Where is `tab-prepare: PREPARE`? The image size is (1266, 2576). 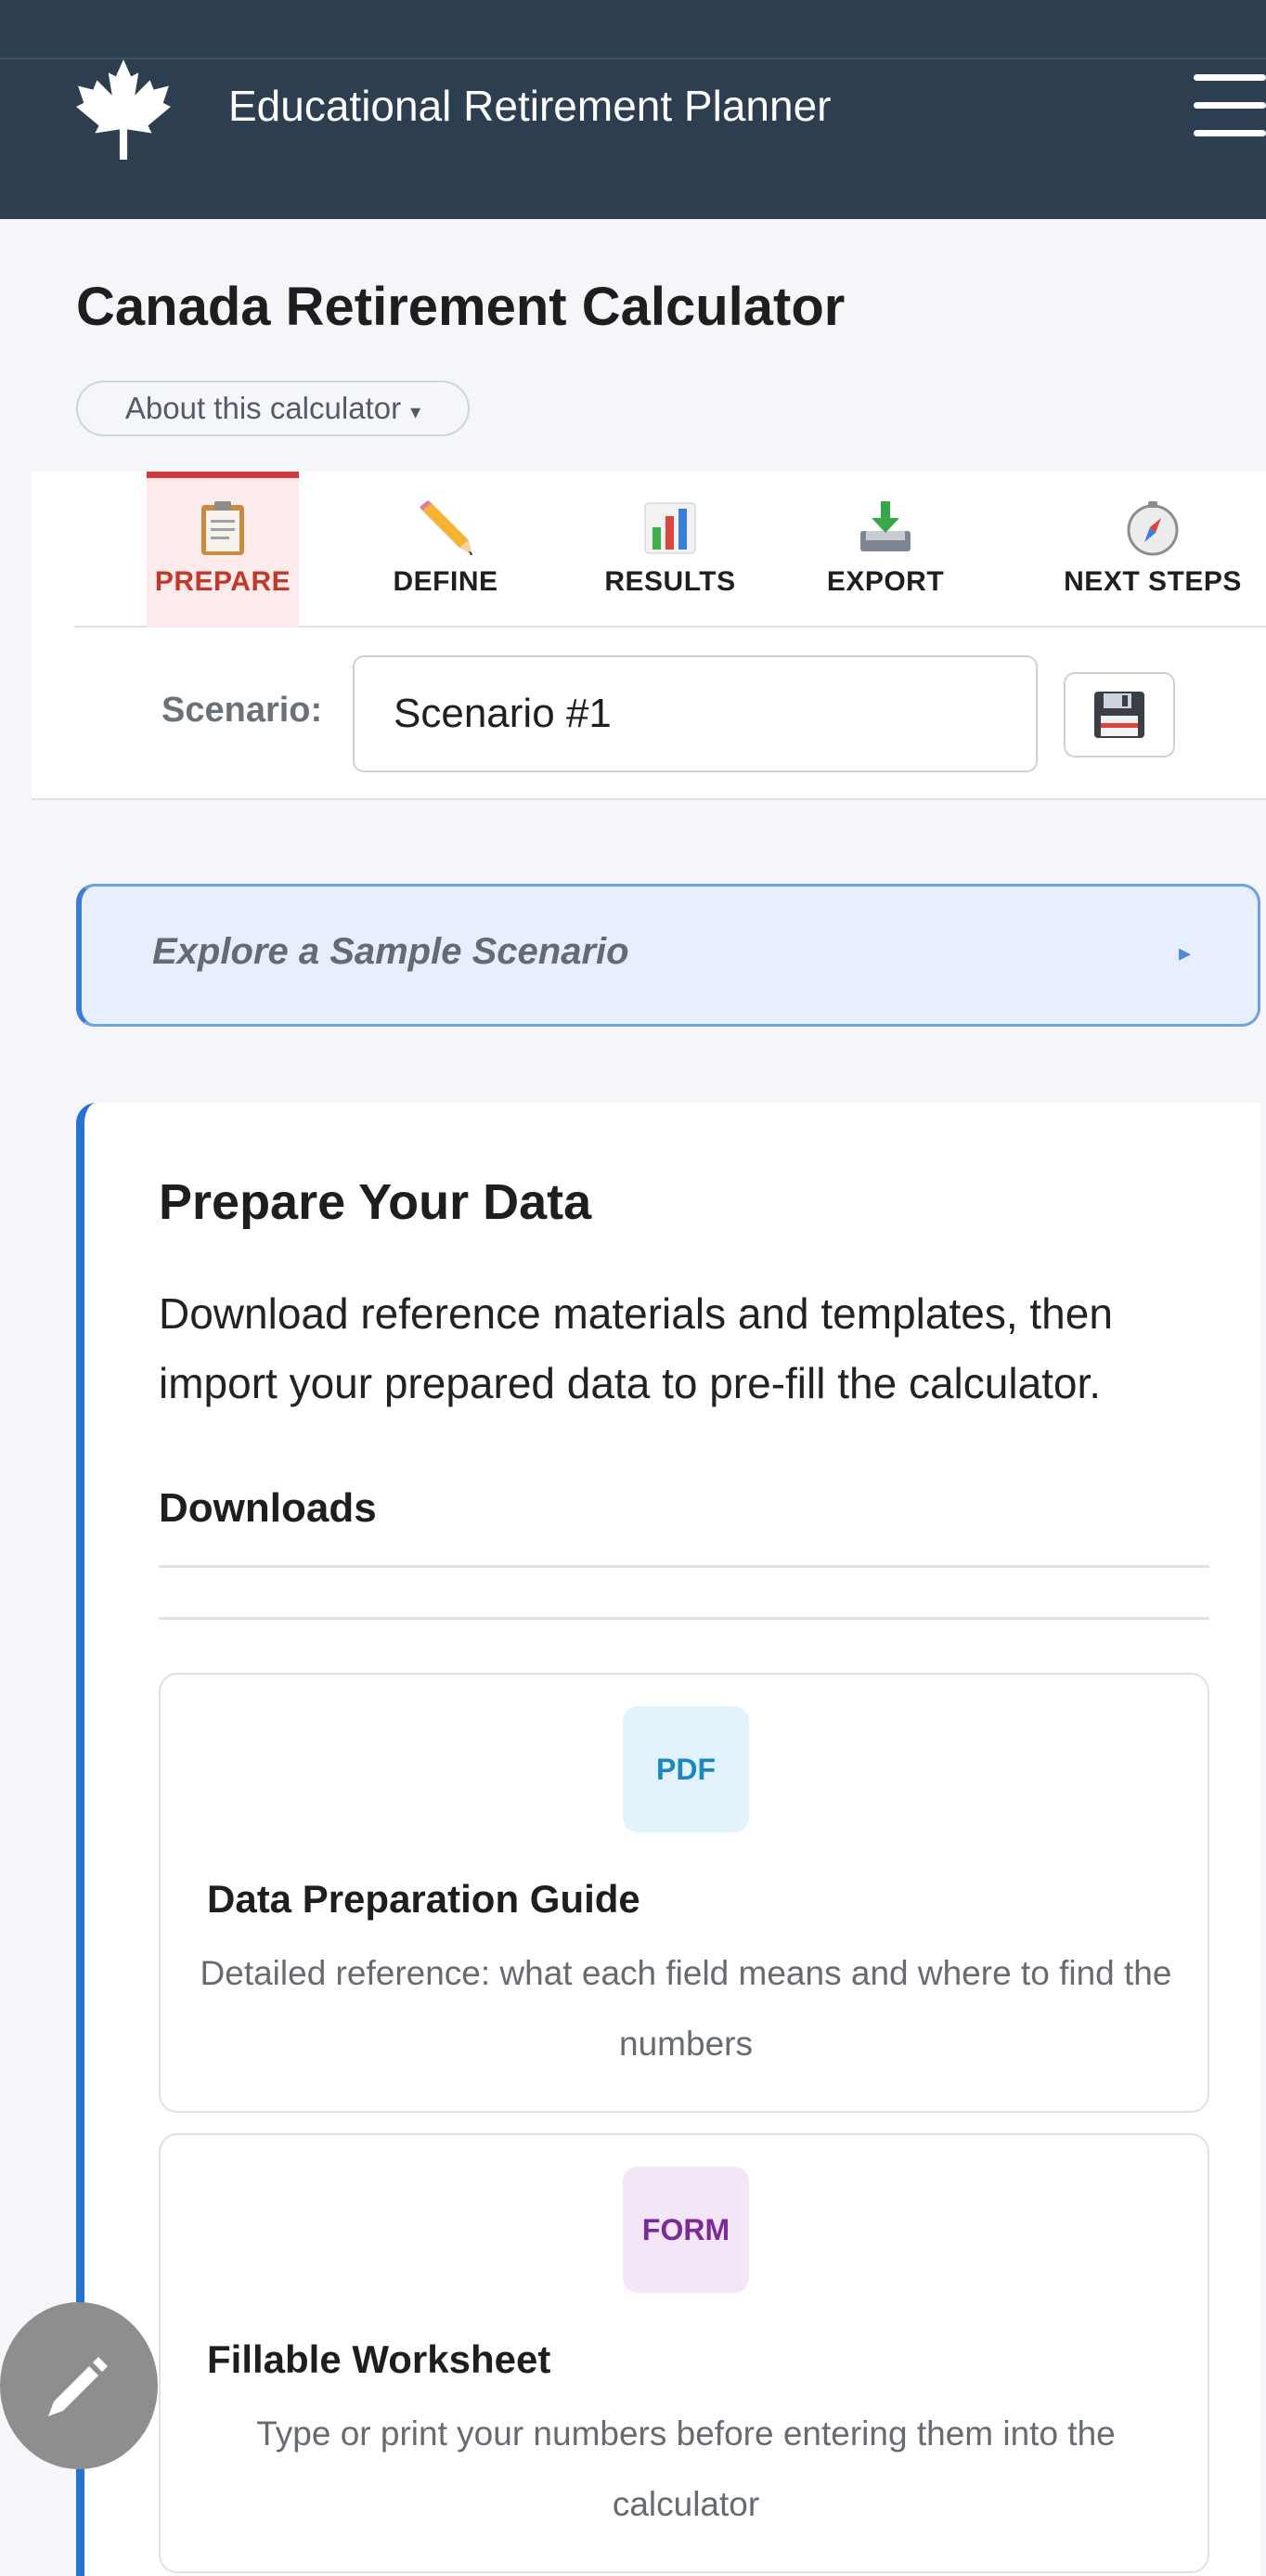 tab-prepare: PREPARE is located at coordinates (223, 550).